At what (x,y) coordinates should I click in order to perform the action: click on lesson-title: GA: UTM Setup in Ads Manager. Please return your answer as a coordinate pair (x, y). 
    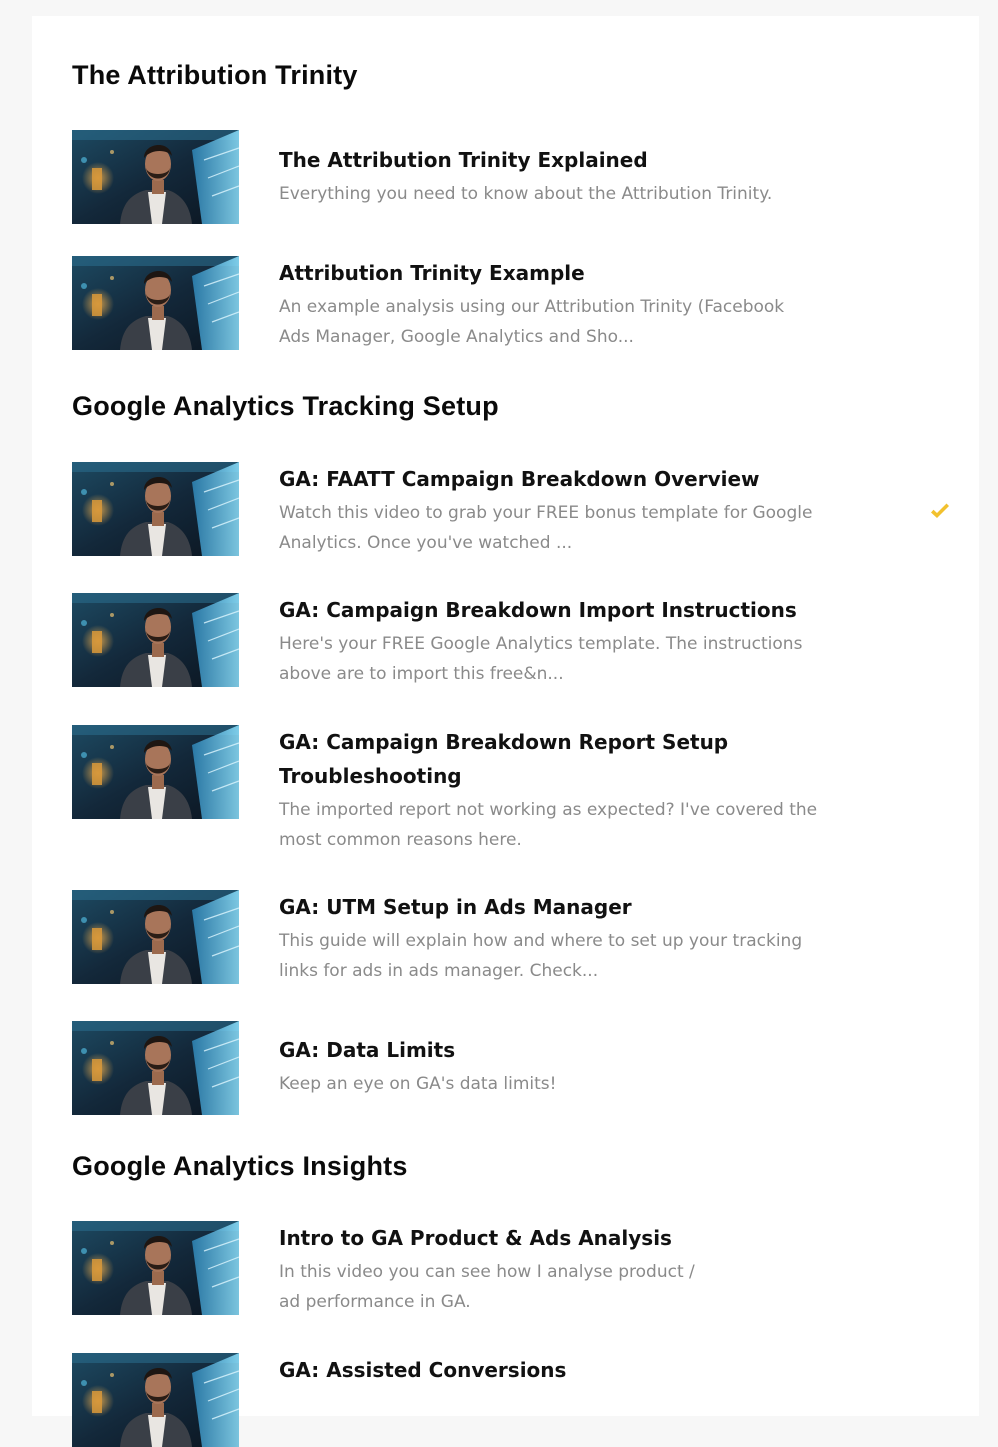
    Looking at the image, I should click on (549, 907).